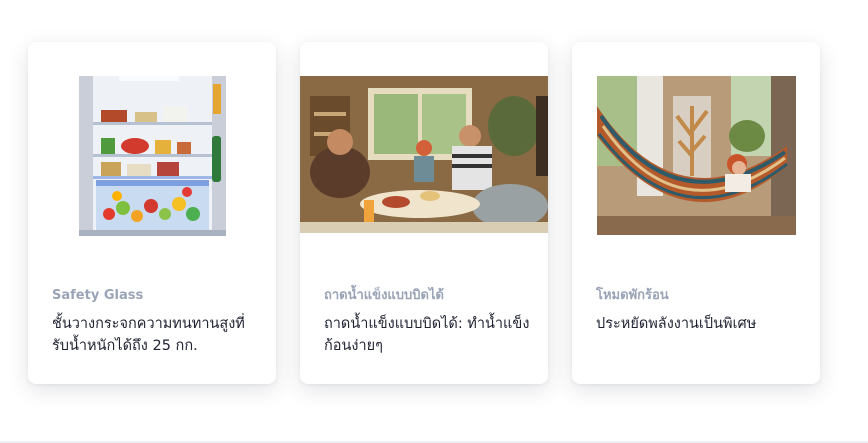 Image resolution: width=868 pixels, height=443 pixels. What do you see at coordinates (632, 295) in the screenshot?
I see `card-eyebrow: โหมดพักร้อน` at bounding box center [632, 295].